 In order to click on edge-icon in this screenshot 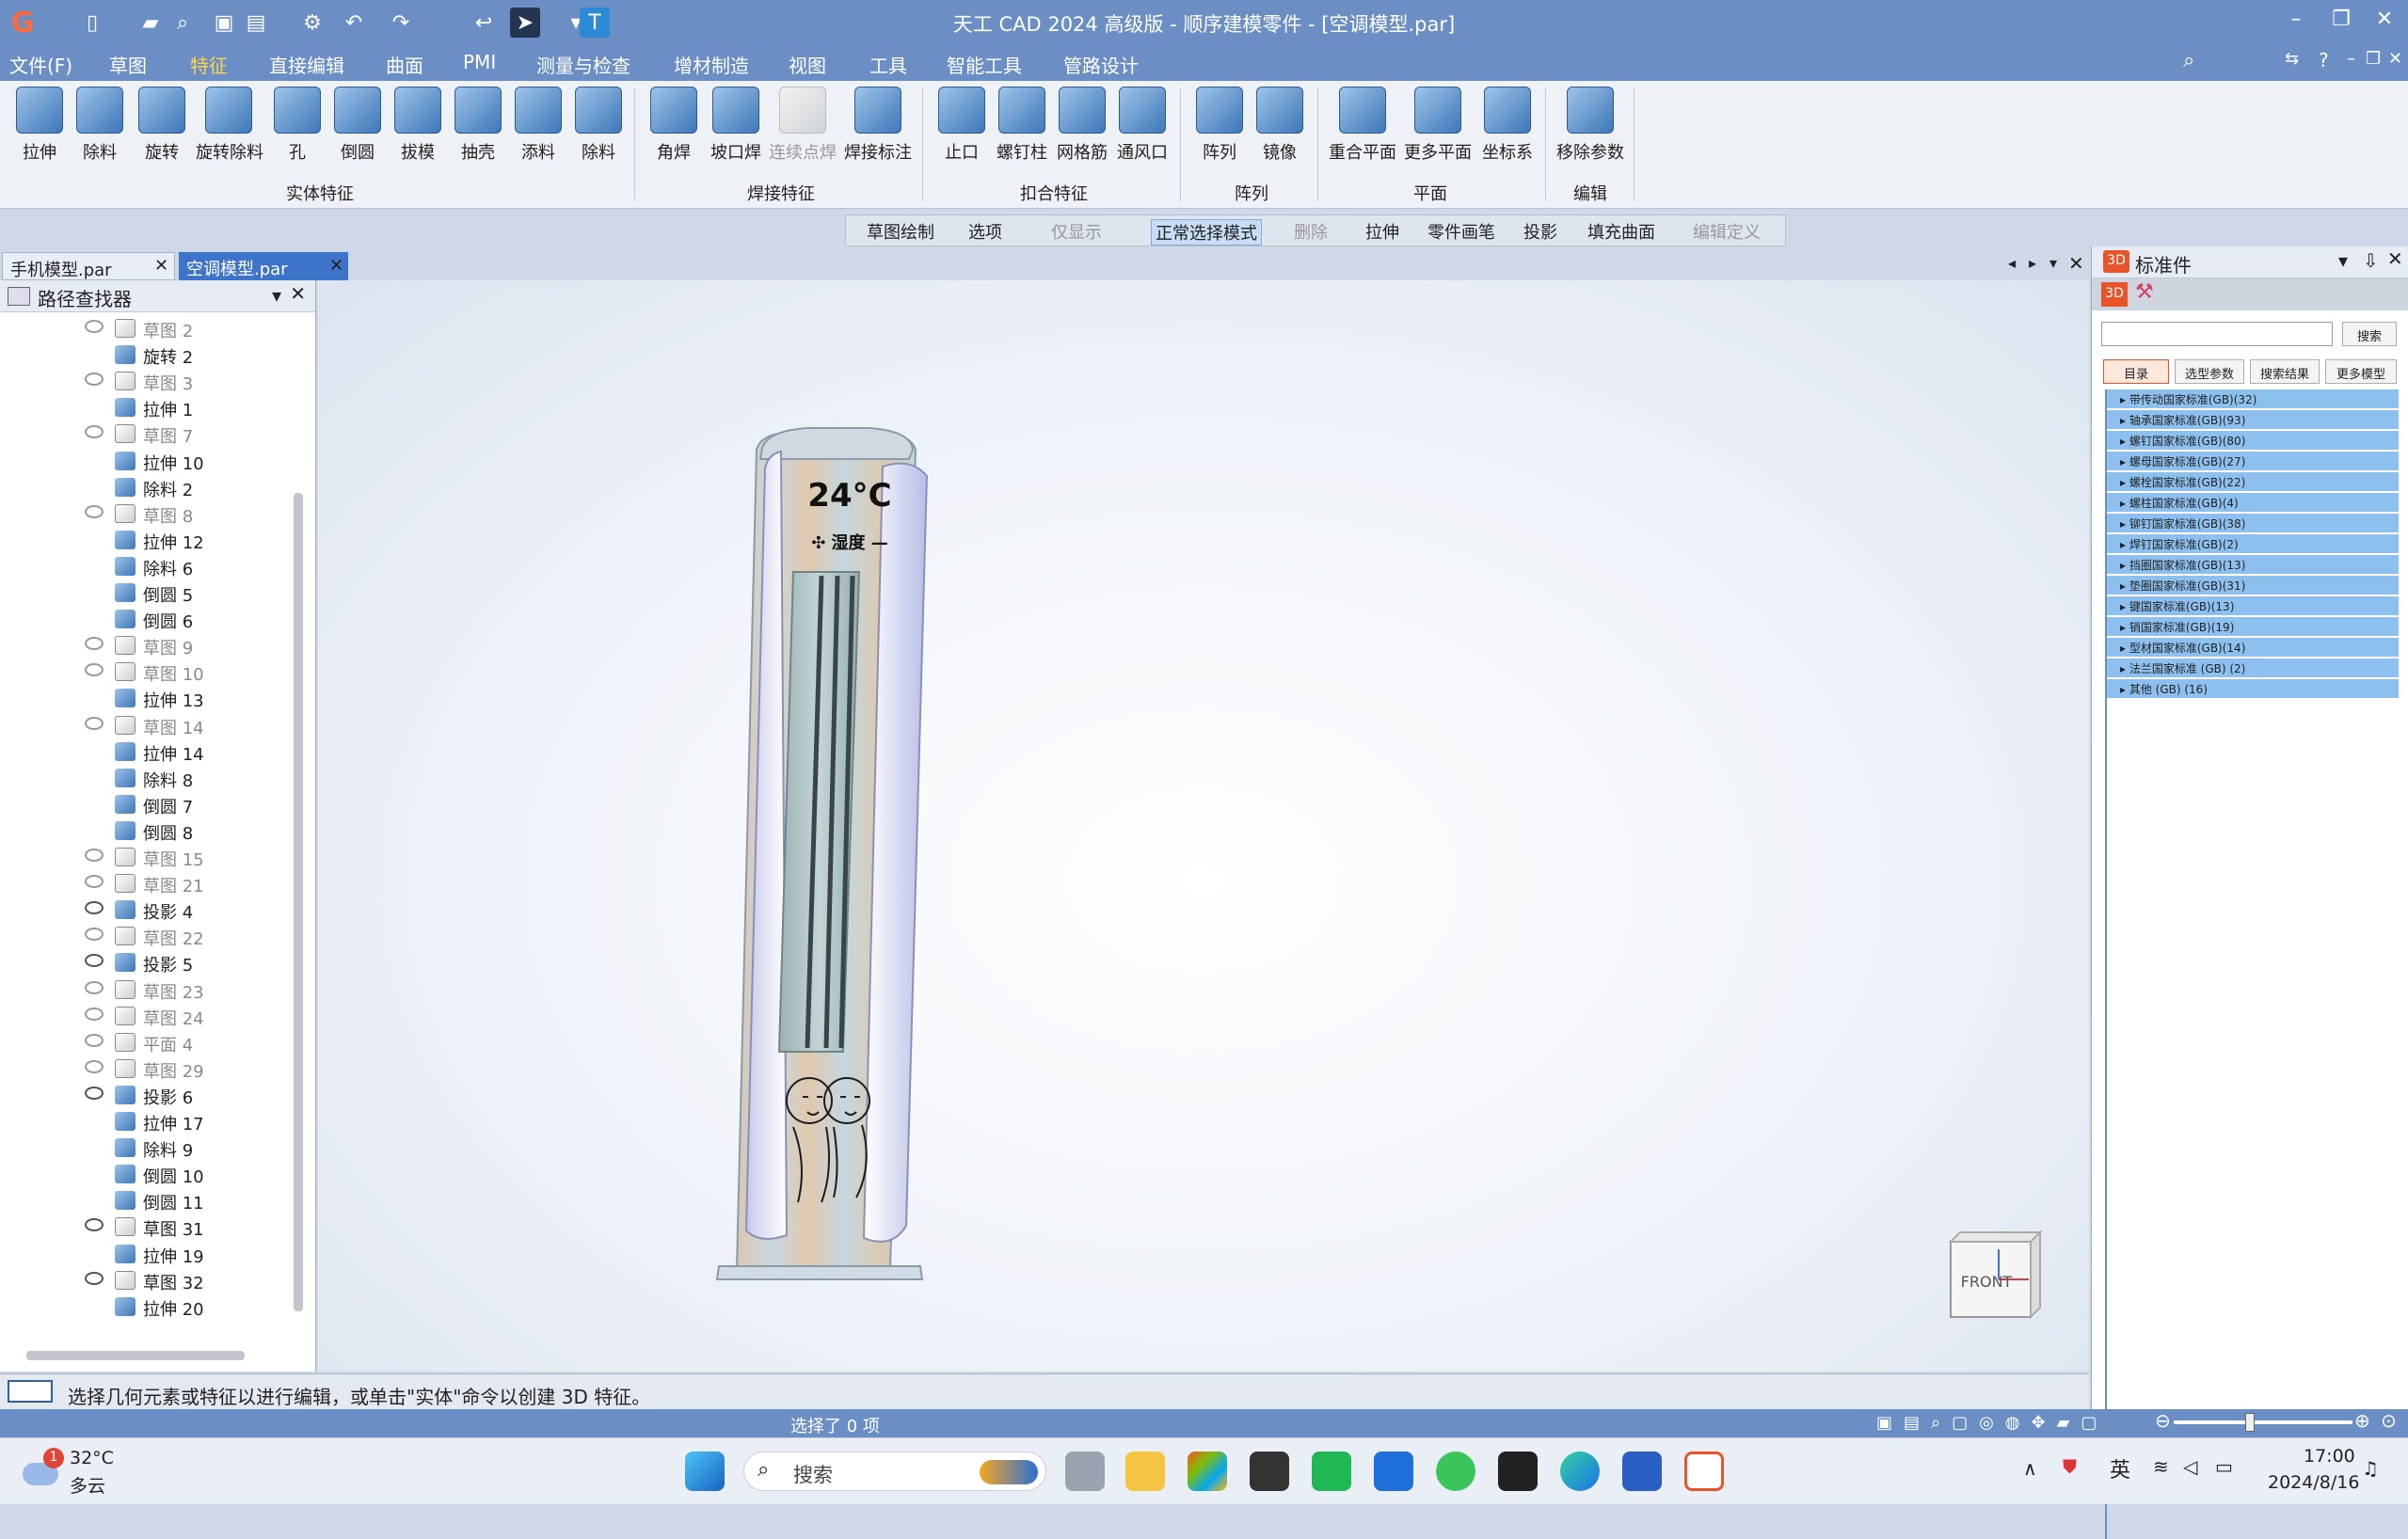, I will do `click(1580, 1471)`.